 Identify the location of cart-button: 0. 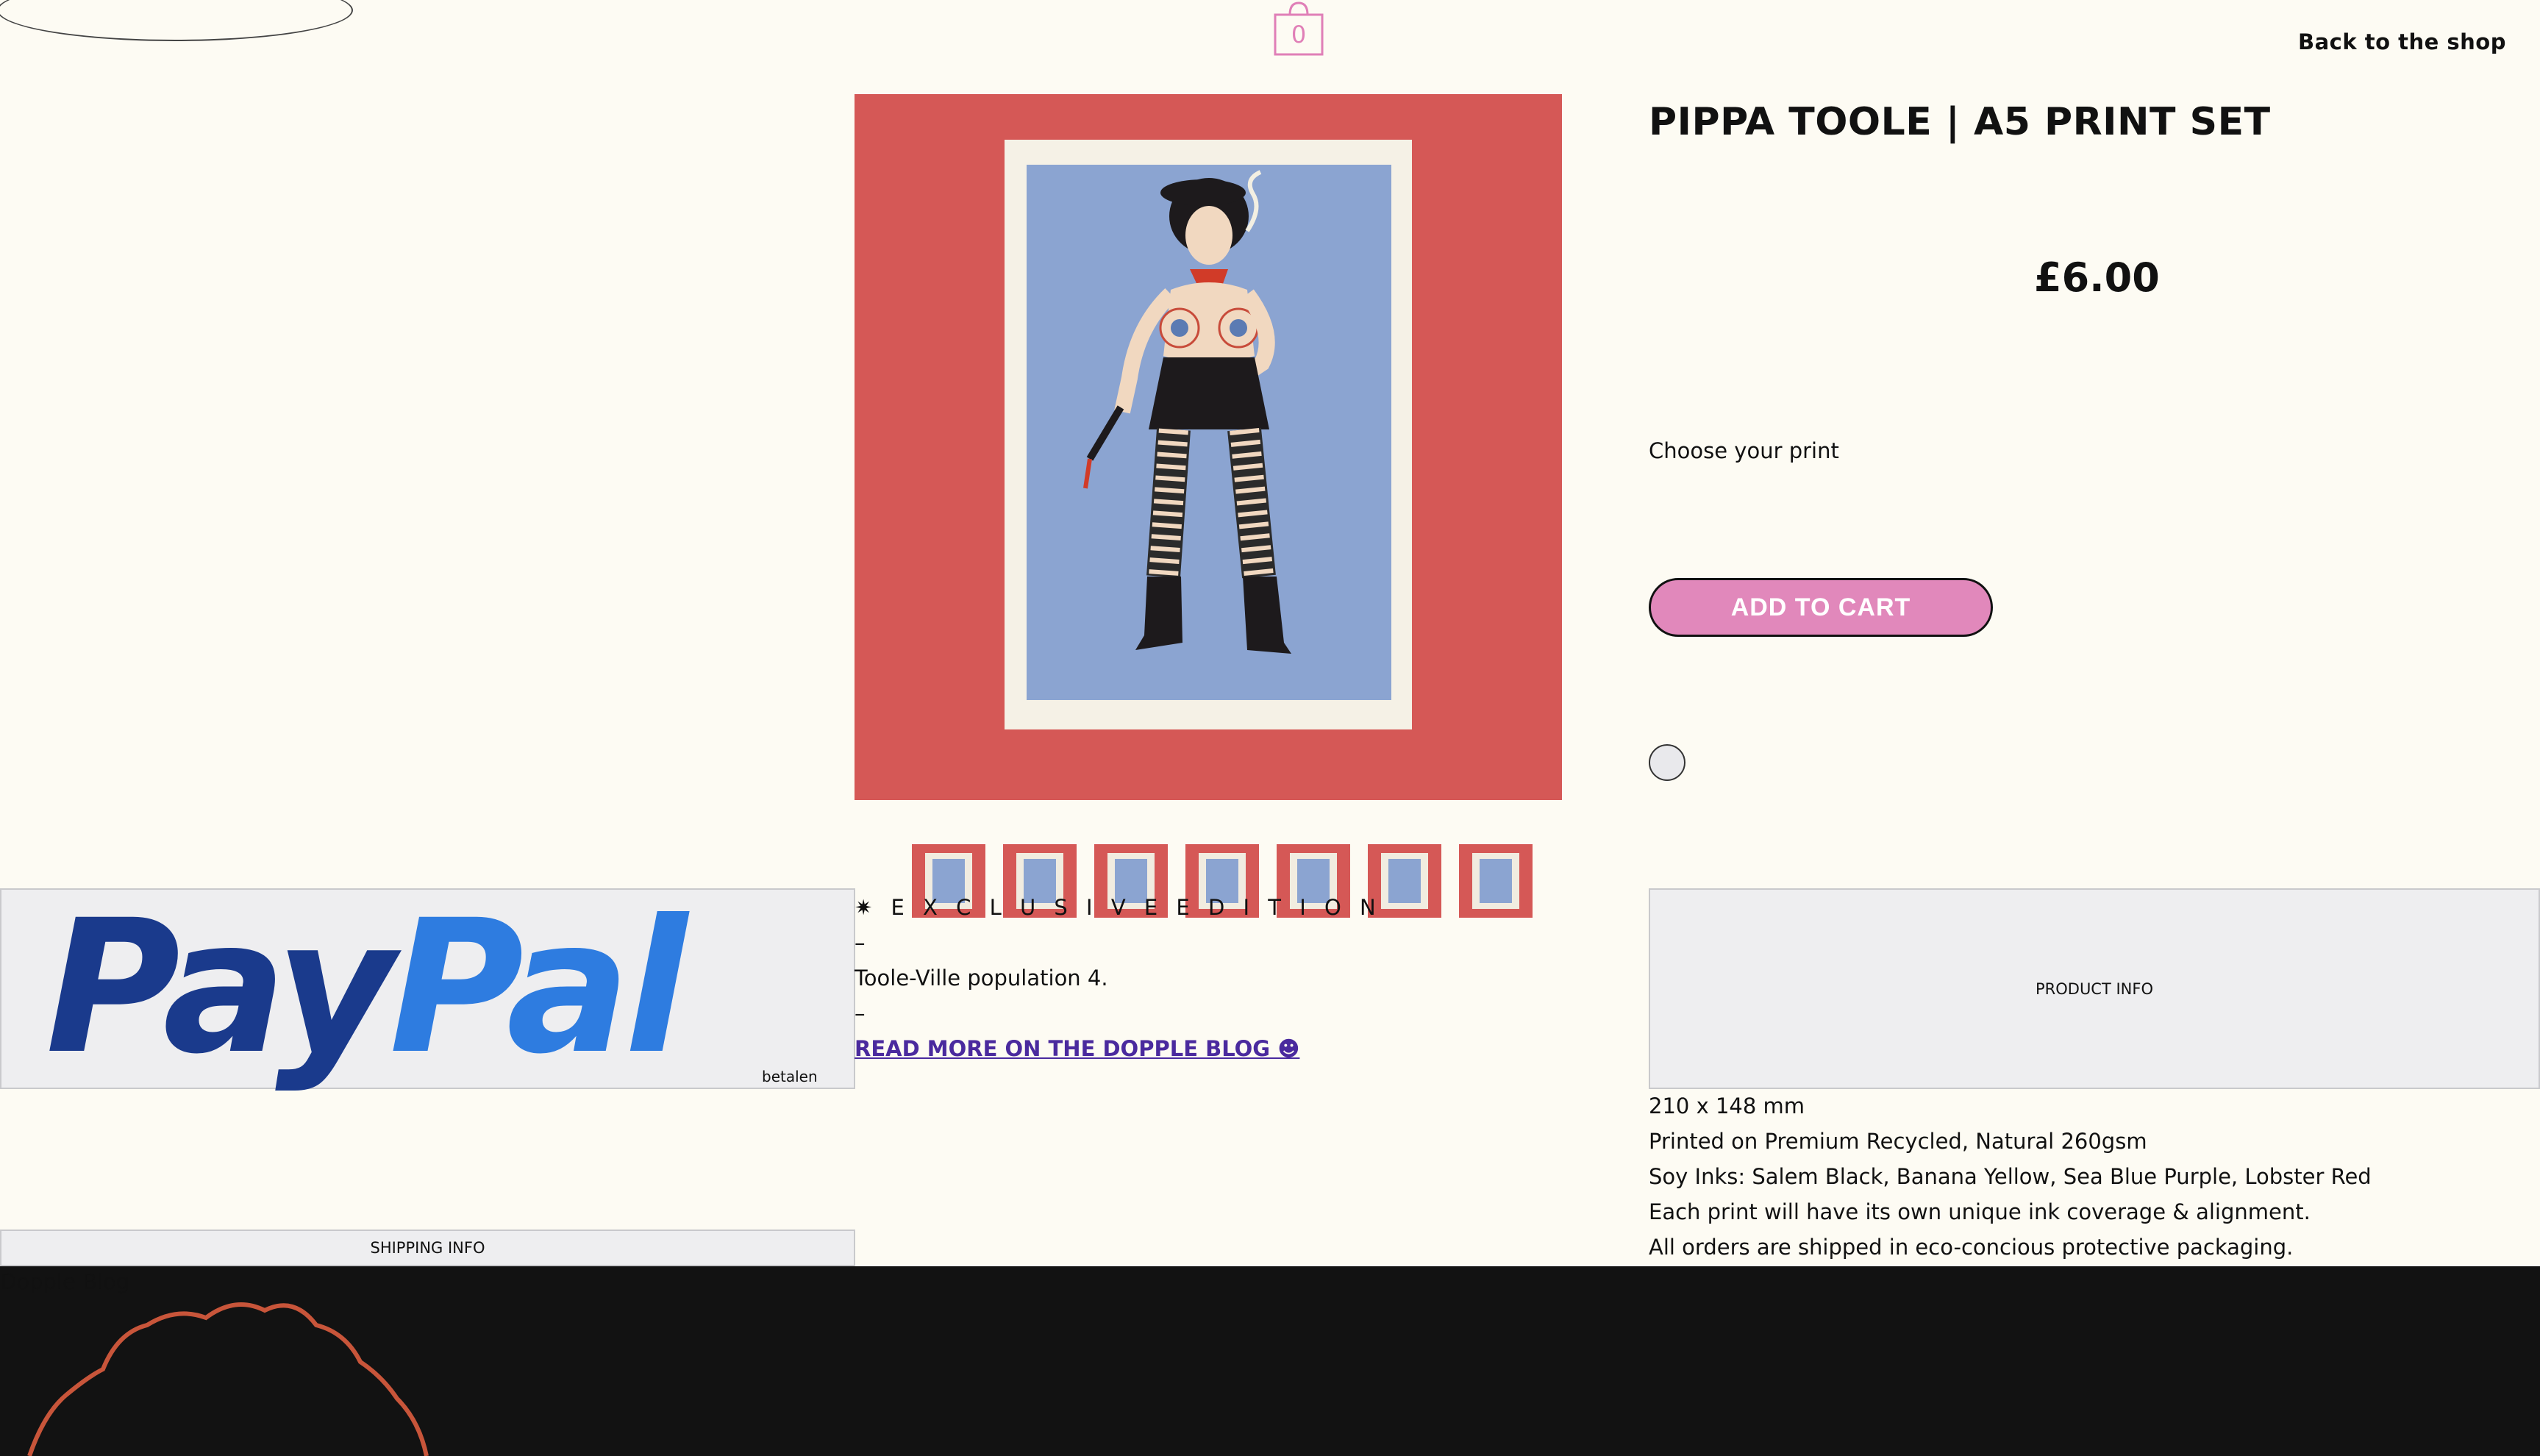
(1298, 28).